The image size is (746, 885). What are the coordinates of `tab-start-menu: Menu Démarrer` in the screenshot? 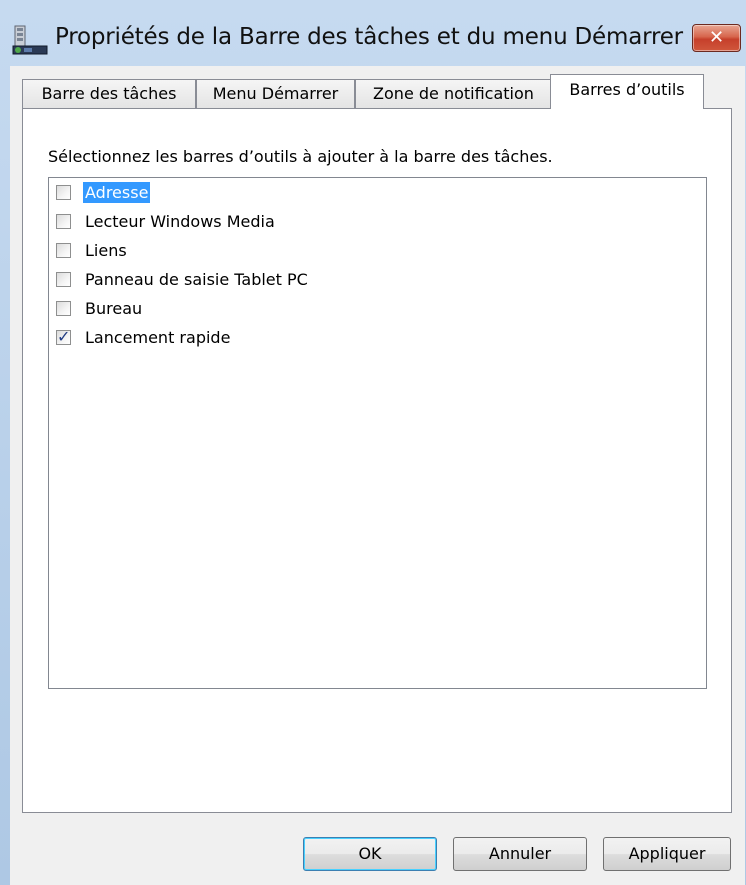 It's located at (275, 93).